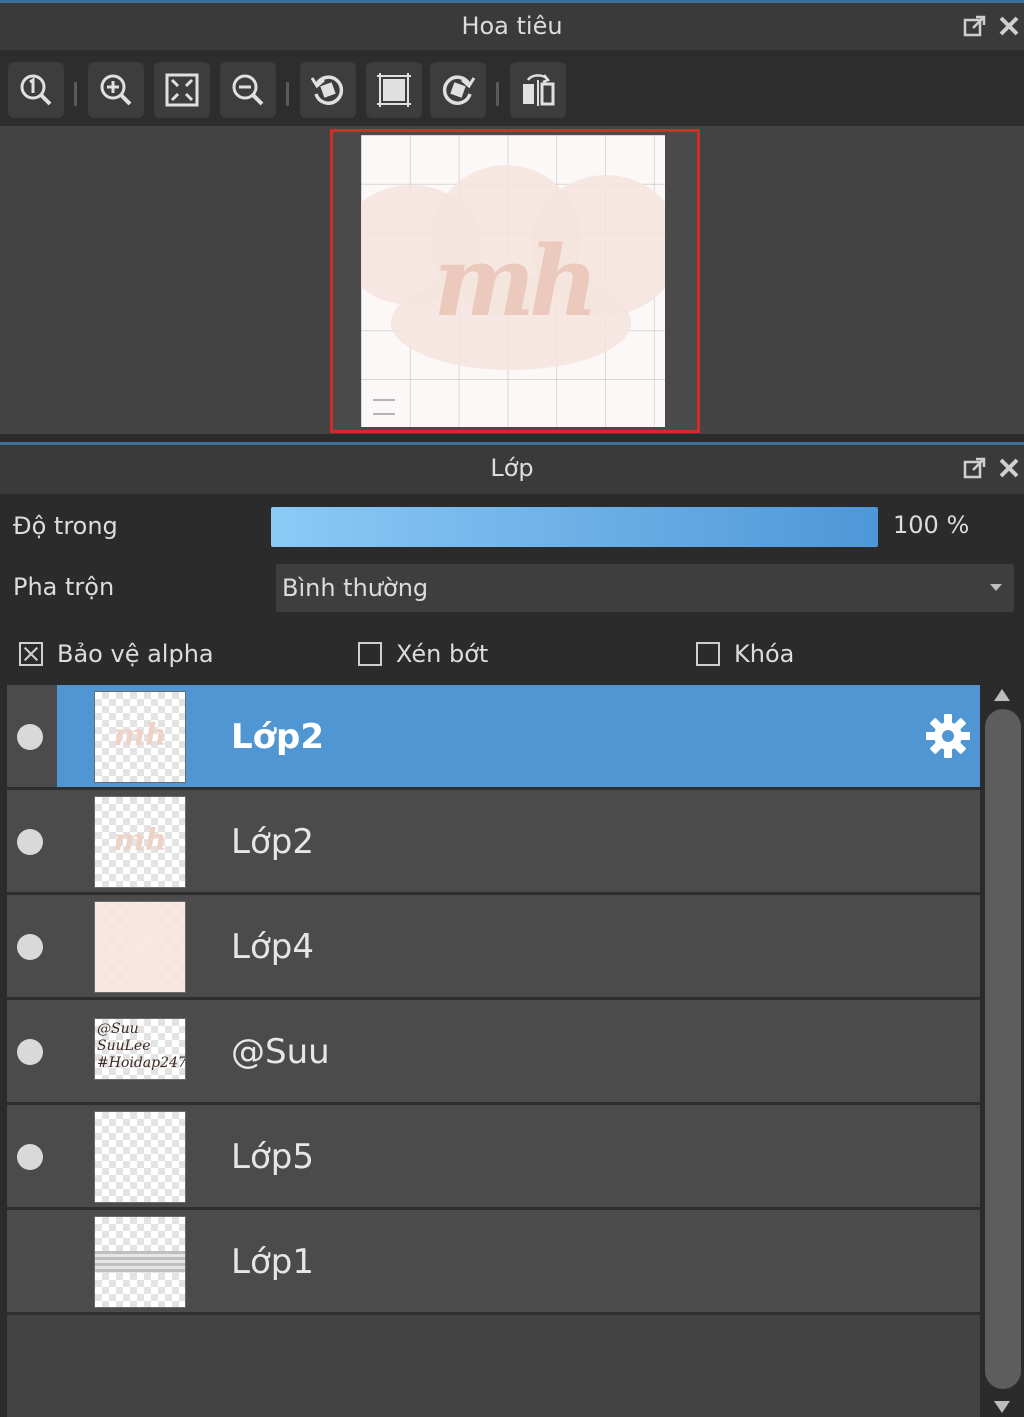 The image size is (1024, 1417). Describe the element at coordinates (442, 654) in the screenshot. I see `clipping-label: Xén bớt` at that location.